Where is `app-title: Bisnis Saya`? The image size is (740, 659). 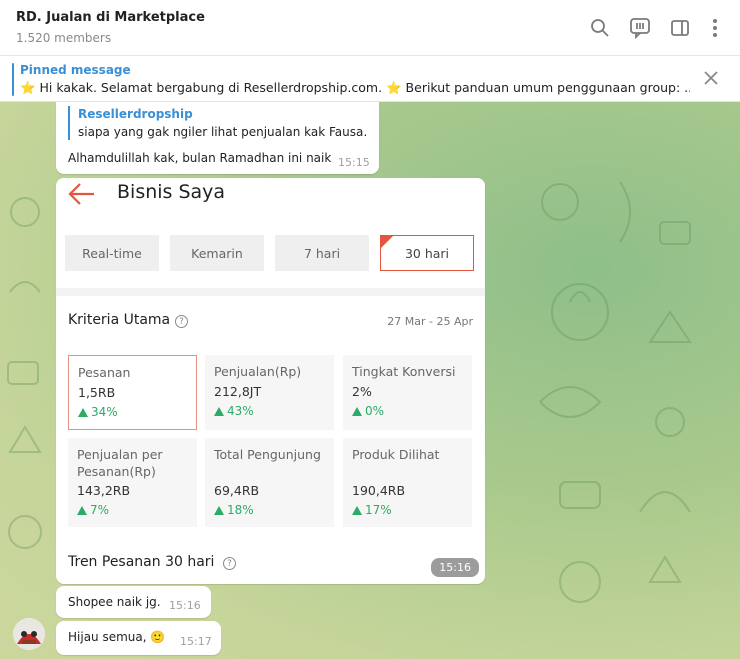
app-title: Bisnis Saya is located at coordinates (171, 192).